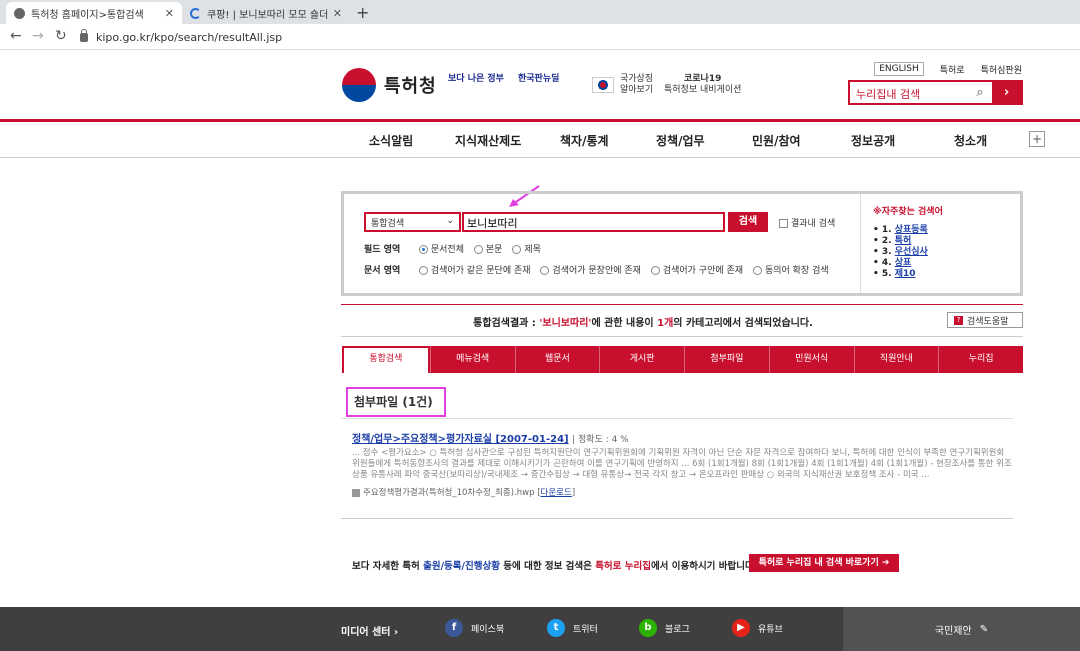 The width and height of the screenshot is (1080, 651). Describe the element at coordinates (474, 628) in the screenshot. I see `facebook-link: f 페이스북` at that location.